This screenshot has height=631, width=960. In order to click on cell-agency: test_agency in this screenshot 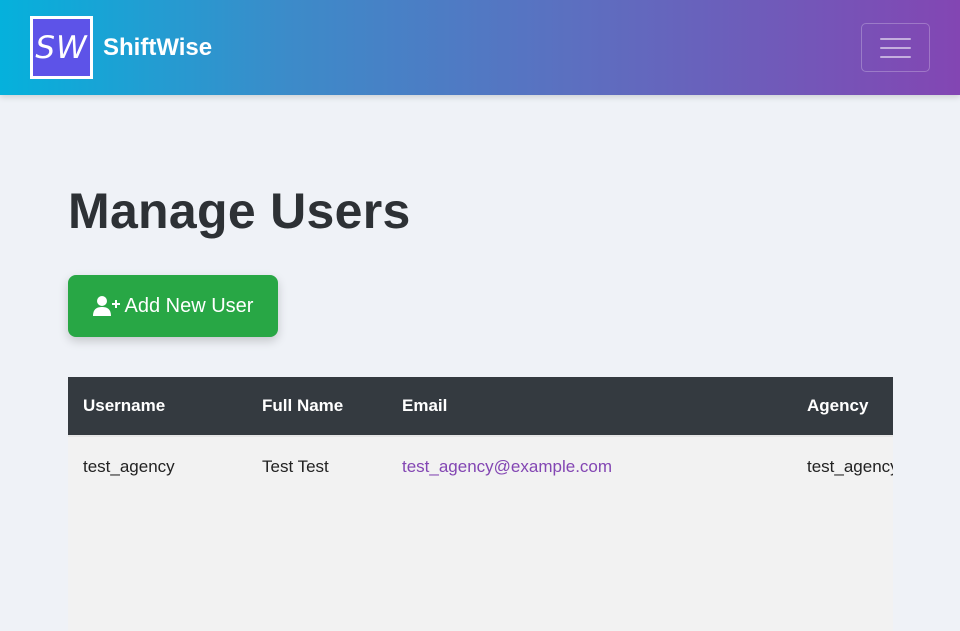, I will do `click(850, 466)`.